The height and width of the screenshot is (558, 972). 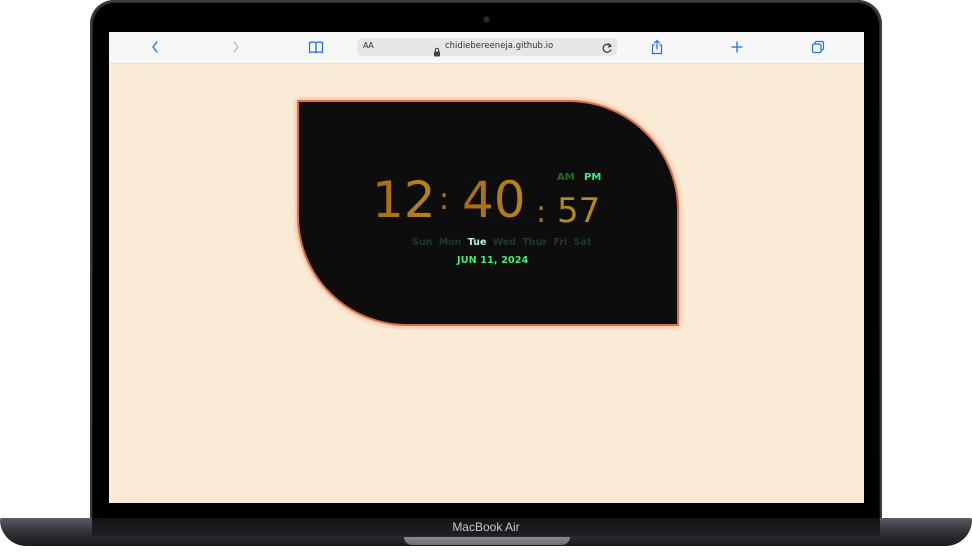 I want to click on device-label: MacBook Air, so click(x=486, y=527).